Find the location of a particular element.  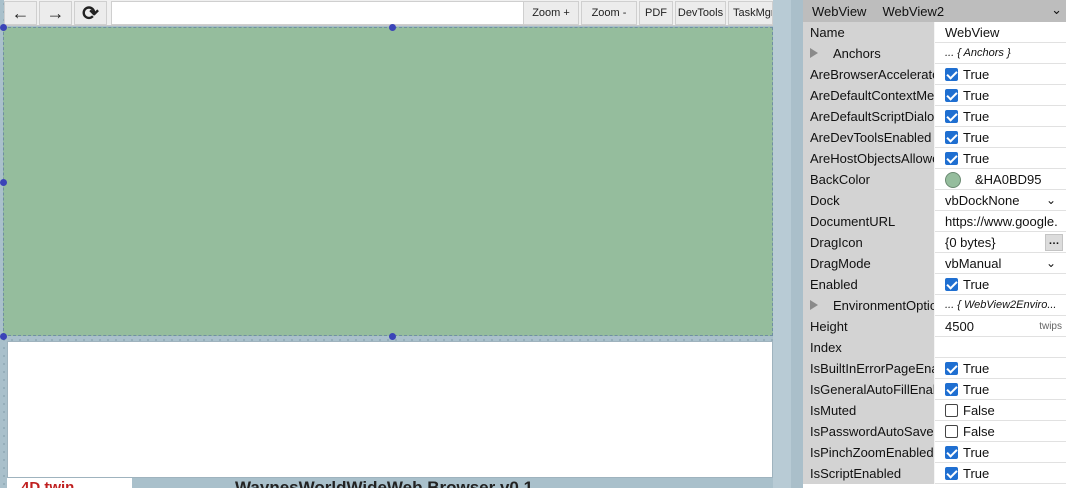

forward-button: → is located at coordinates (55, 13).